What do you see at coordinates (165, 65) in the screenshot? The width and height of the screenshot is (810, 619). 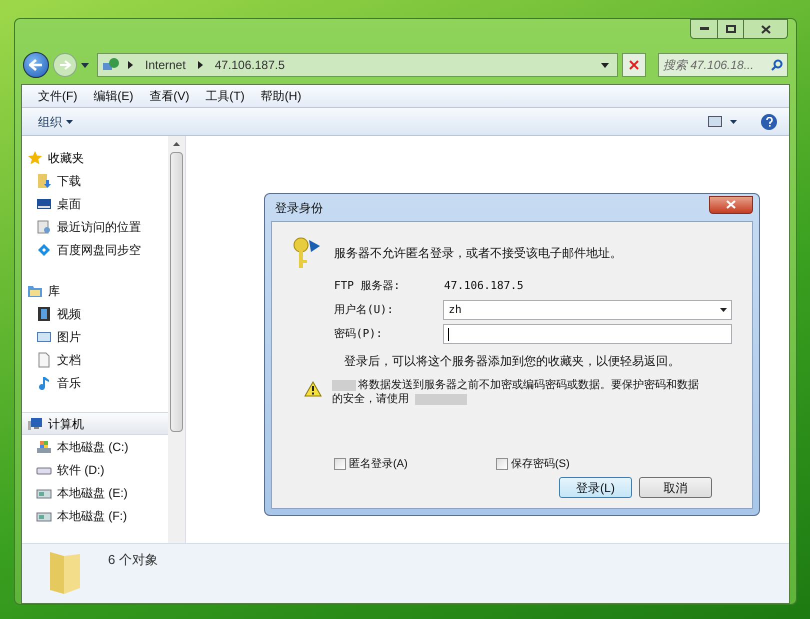 I see `breadcrumb: Internet` at bounding box center [165, 65].